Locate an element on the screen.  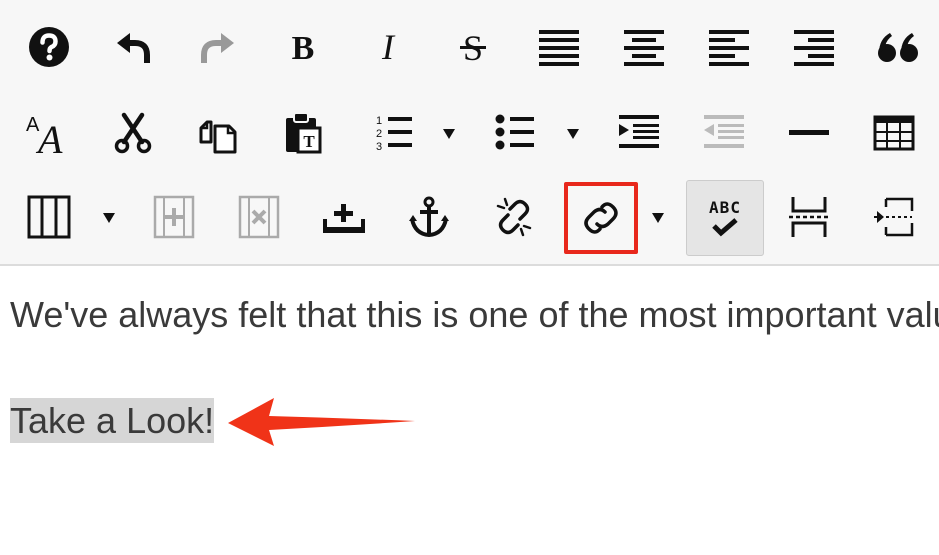
horizontal-rule-icon is located at coordinates (809, 132).